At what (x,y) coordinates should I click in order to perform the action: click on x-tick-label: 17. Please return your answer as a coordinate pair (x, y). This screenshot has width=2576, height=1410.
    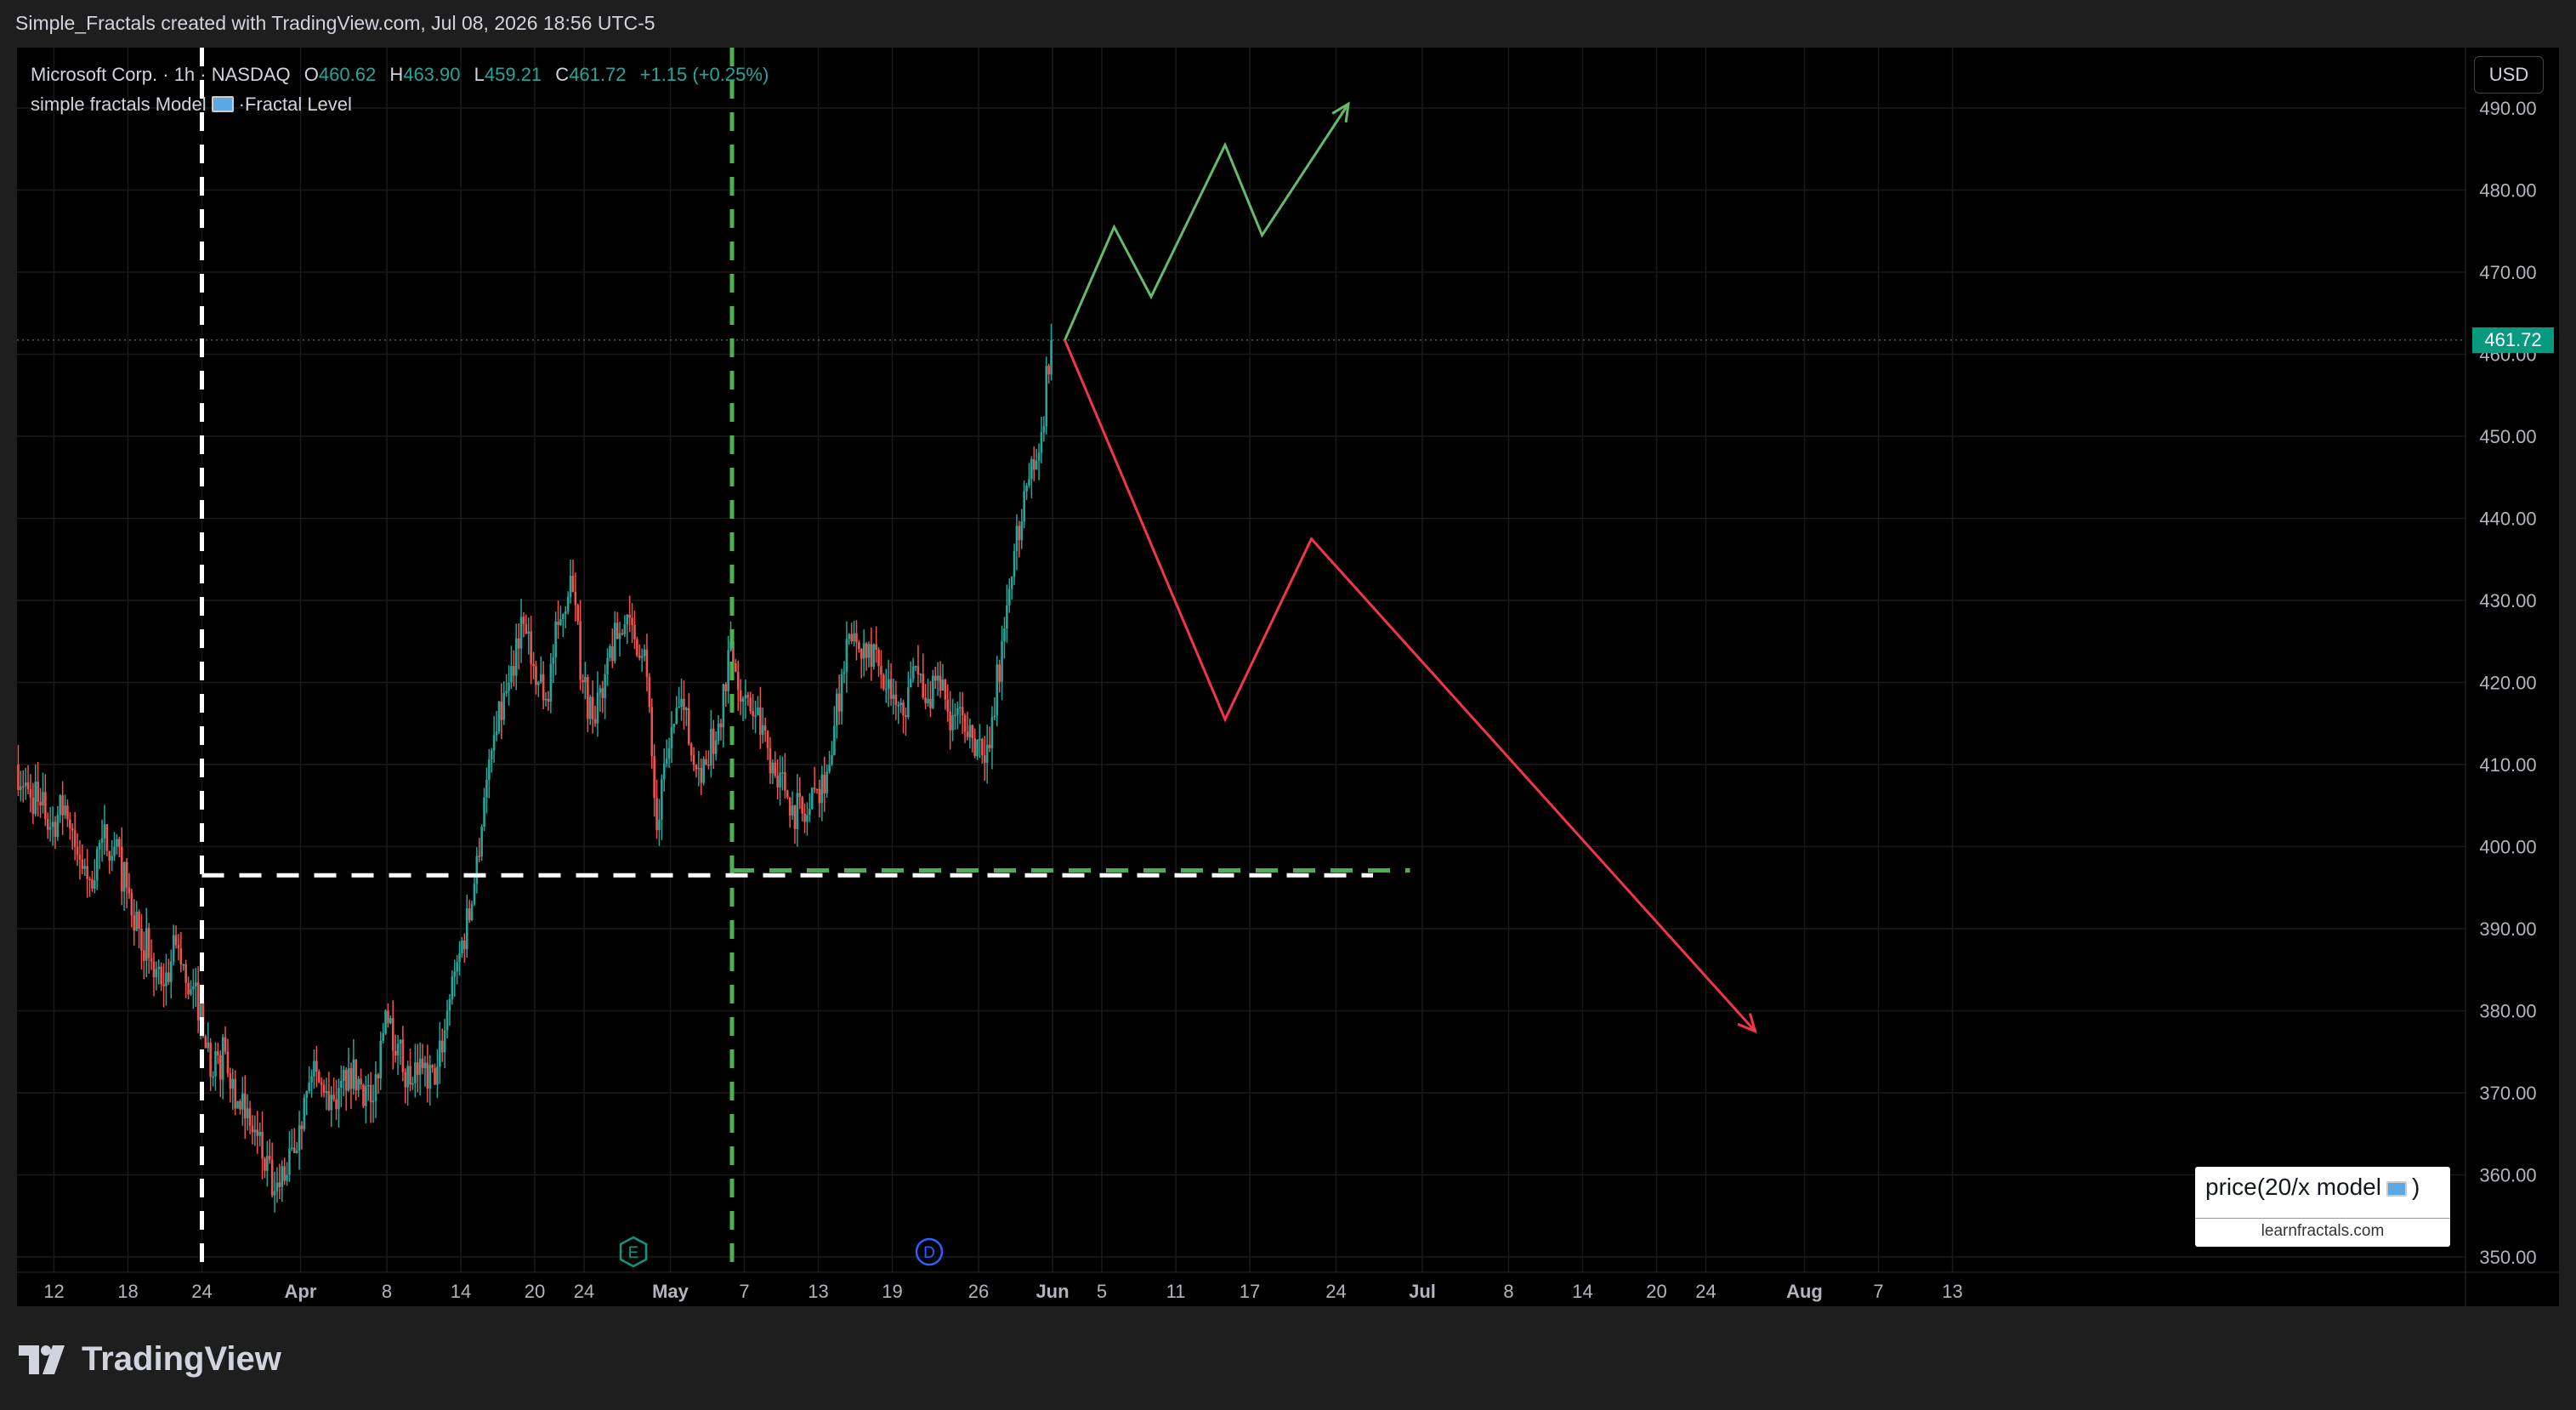
    Looking at the image, I should click on (1250, 1291).